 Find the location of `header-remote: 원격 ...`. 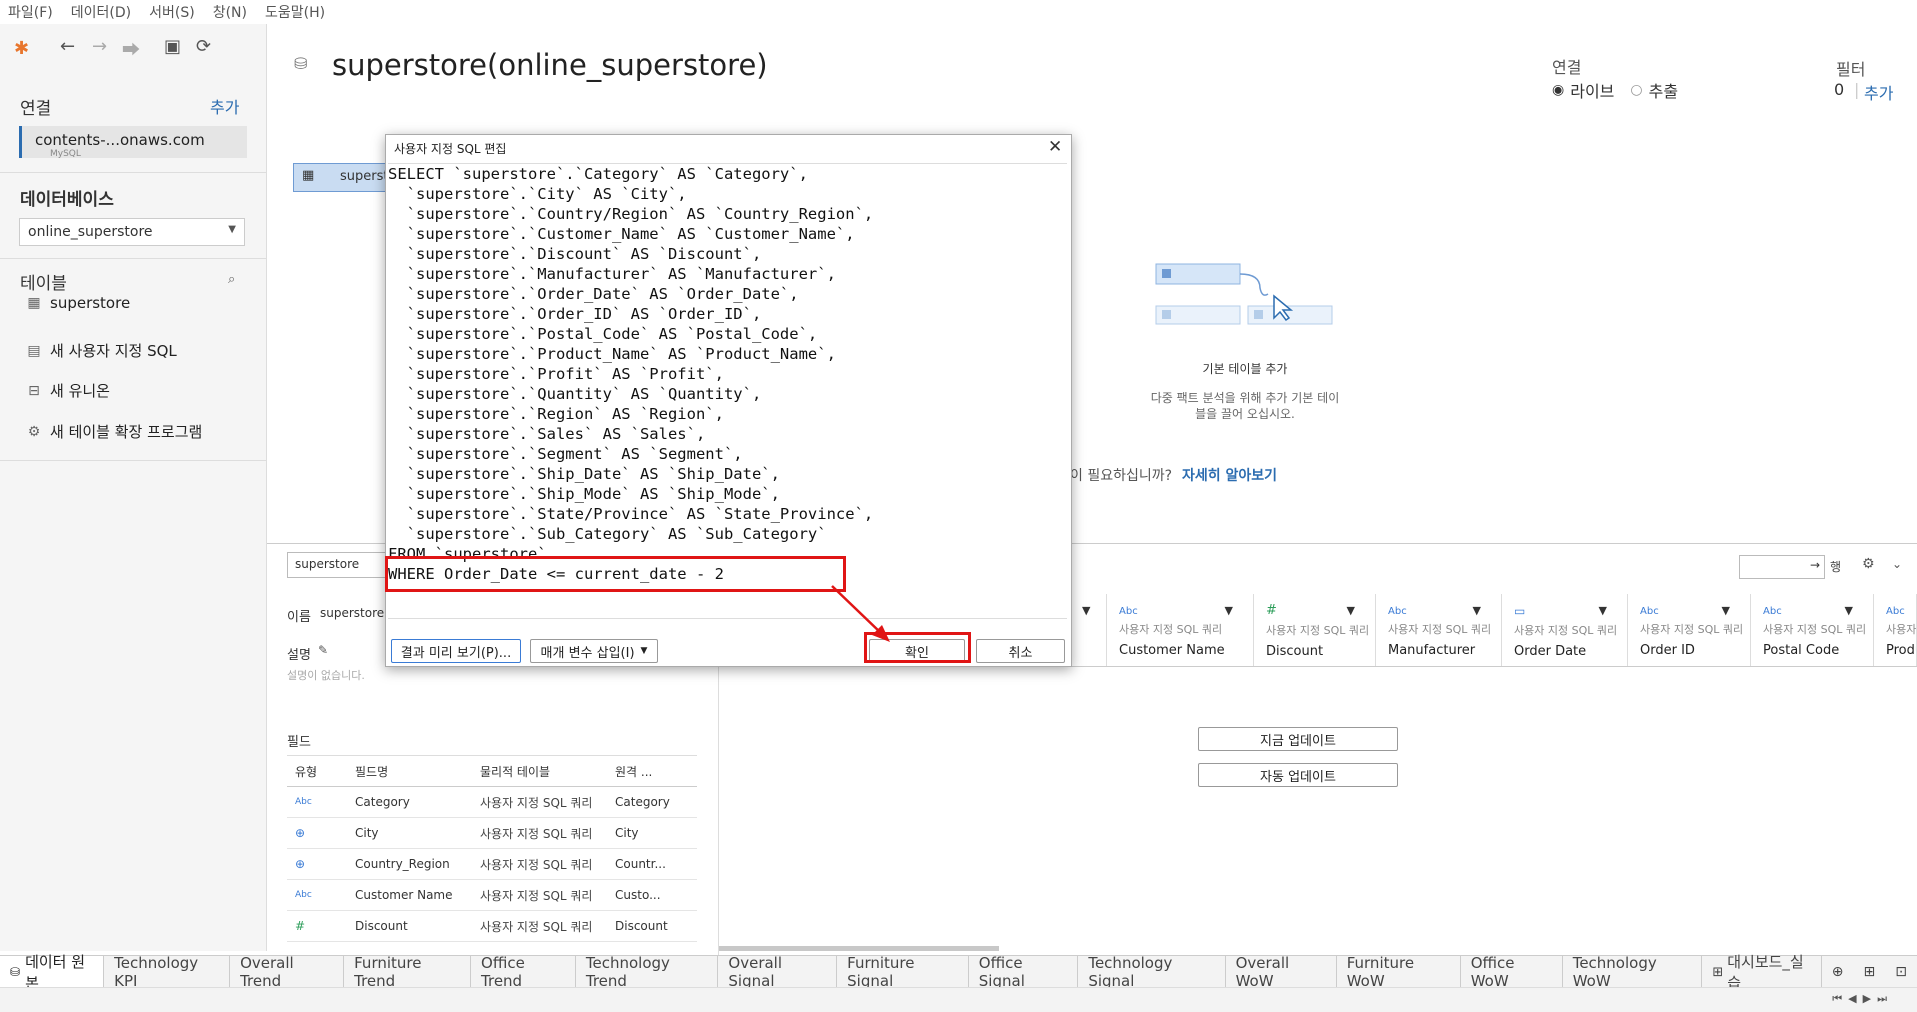

header-remote: 원격 ... is located at coordinates (647, 771).